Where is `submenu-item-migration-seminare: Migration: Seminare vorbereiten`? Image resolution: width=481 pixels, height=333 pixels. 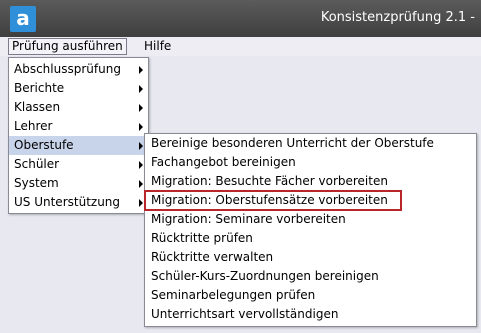
submenu-item-migration-seminare: Migration: Seminare vorbereiten is located at coordinates (310, 219).